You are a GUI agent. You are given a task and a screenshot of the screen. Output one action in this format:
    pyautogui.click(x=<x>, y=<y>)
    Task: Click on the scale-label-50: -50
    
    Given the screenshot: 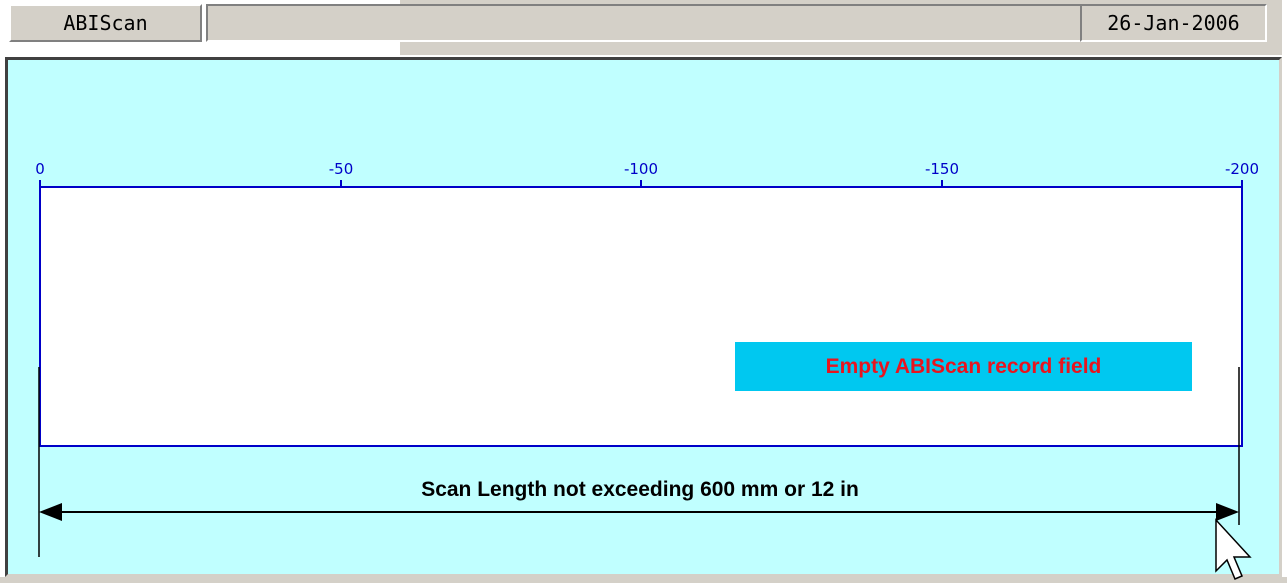 What is the action you would take?
    pyautogui.click(x=341, y=169)
    